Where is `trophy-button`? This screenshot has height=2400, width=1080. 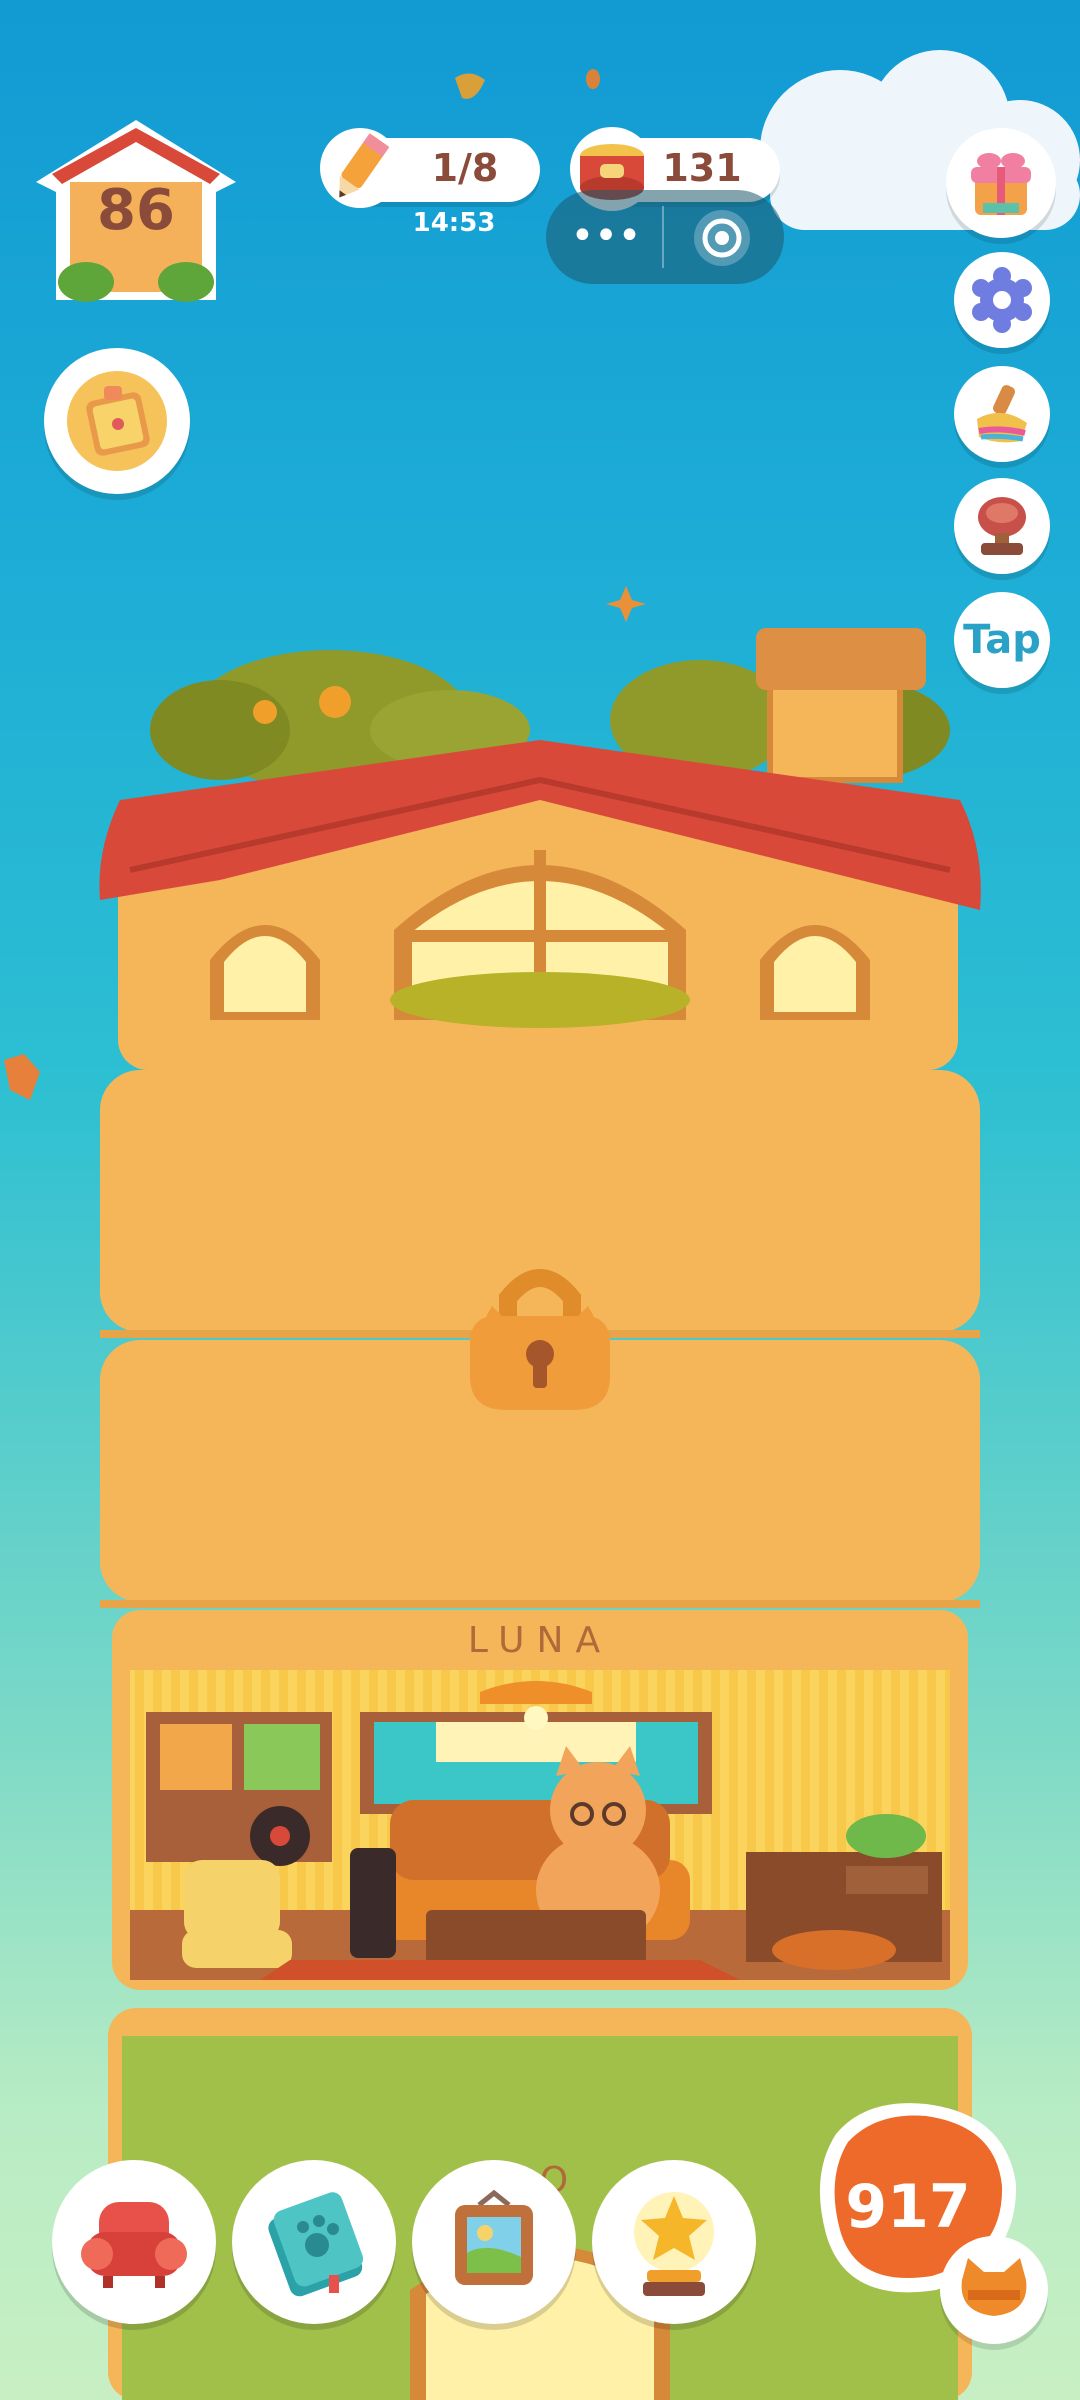
trophy-button is located at coordinates (674, 2242).